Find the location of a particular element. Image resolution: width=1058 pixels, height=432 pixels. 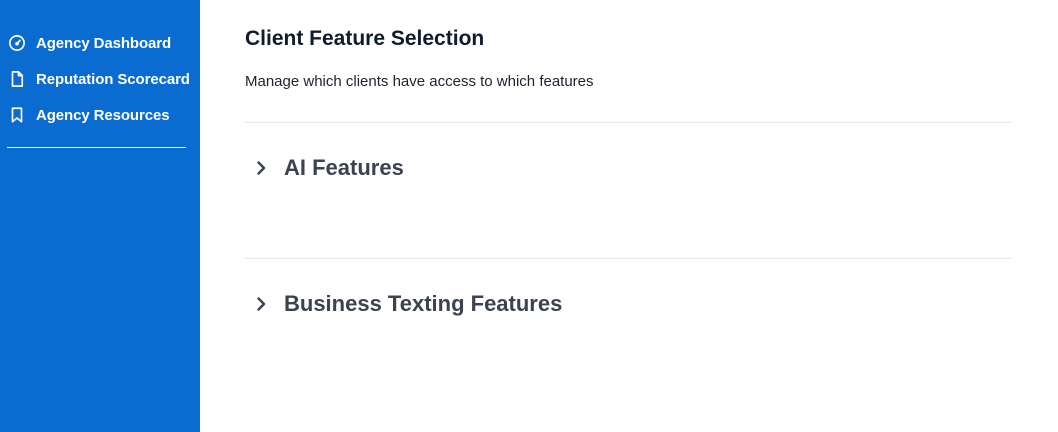

sidebar-item-label: Reputation Scorecard is located at coordinates (113, 79).